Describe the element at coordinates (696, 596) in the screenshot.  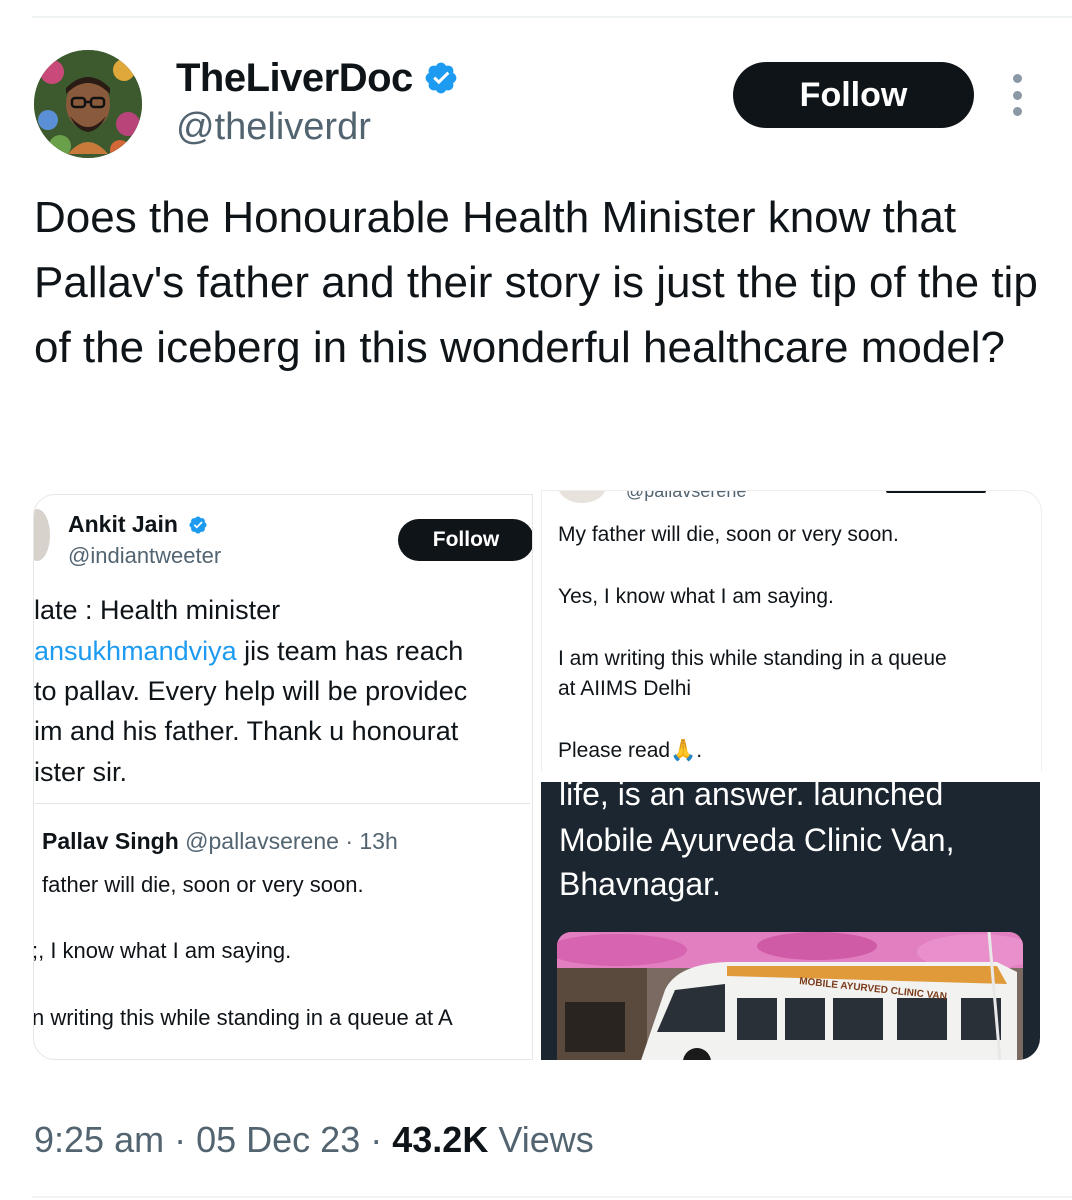
I see `ss-right-line-2: Yes, I know what I am saying.` at that location.